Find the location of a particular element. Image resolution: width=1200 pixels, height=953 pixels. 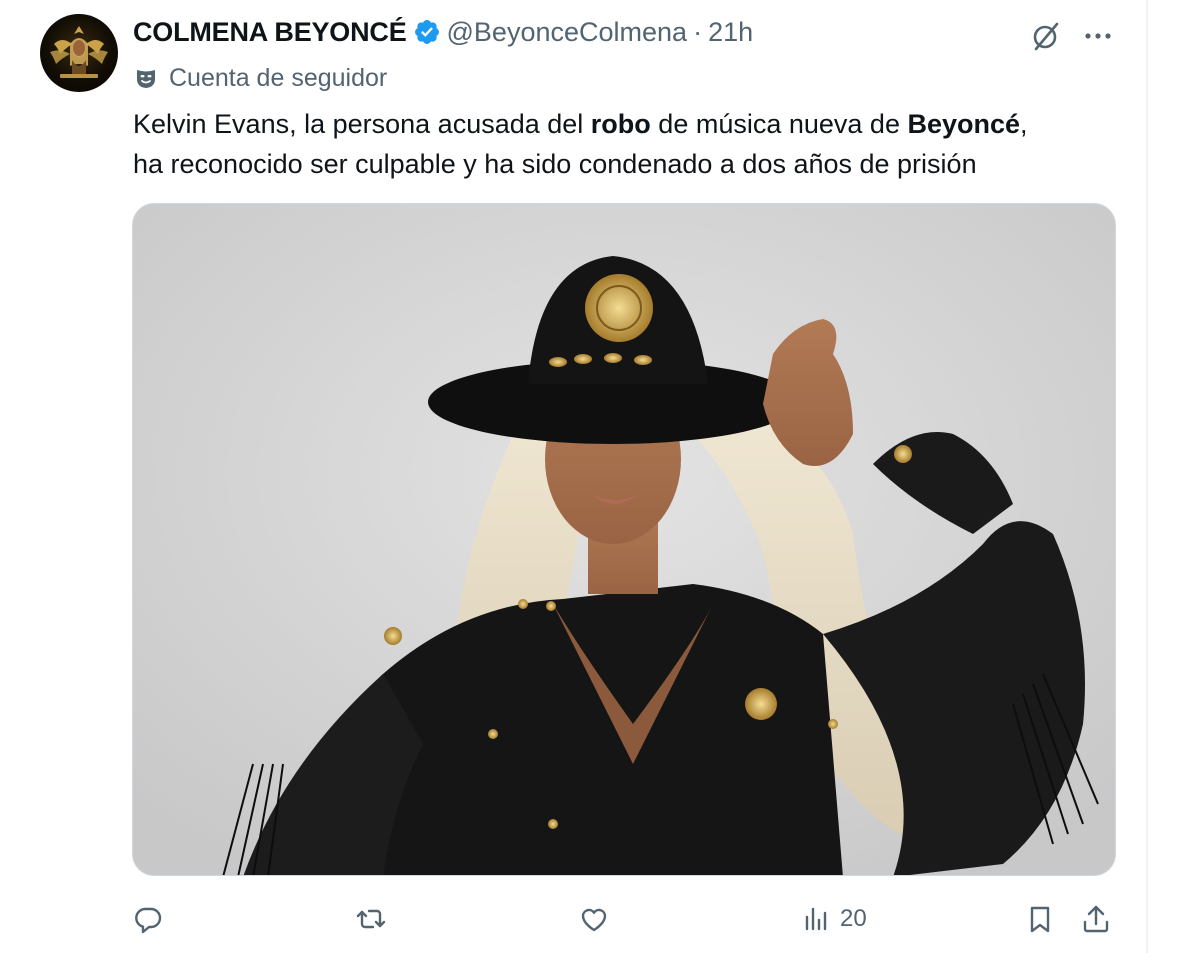

like-button is located at coordinates (594, 919).